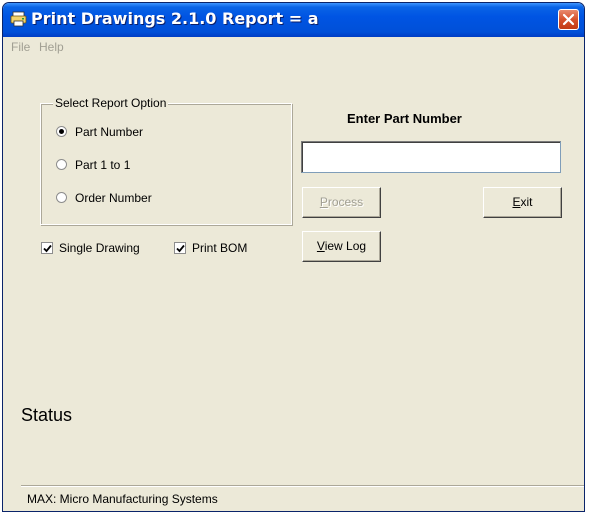 The width and height of the screenshot is (589, 516). I want to click on process-button: Process, so click(341, 202).